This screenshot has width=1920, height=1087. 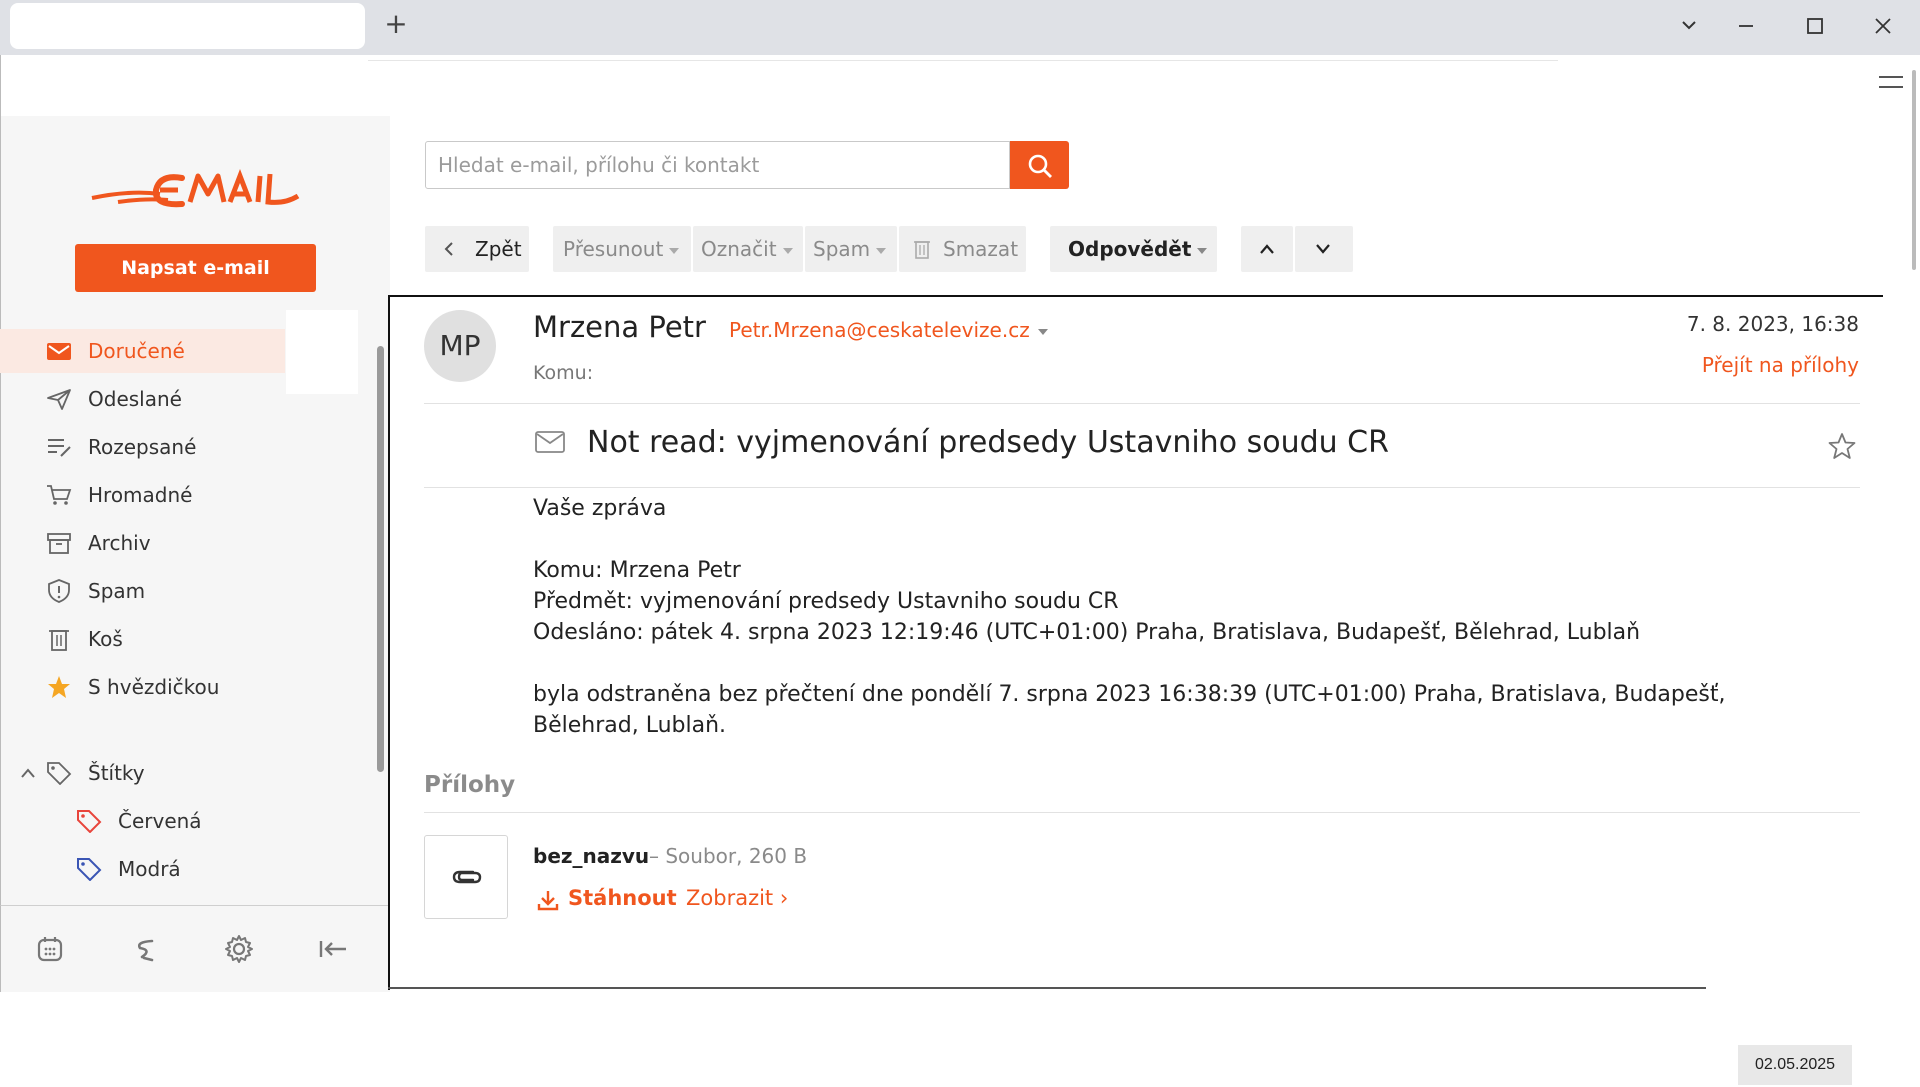 I want to click on drafts-icon, so click(x=59, y=448).